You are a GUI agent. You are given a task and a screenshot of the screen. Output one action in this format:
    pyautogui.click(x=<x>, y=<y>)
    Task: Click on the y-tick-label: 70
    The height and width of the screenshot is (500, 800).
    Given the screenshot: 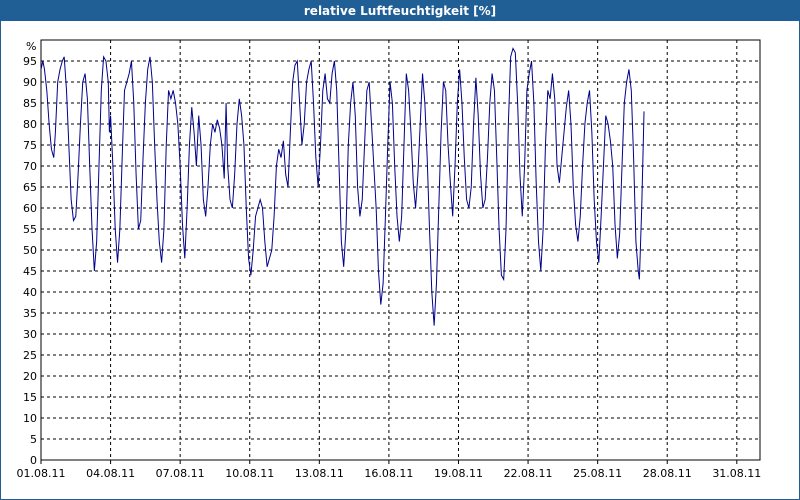 What is the action you would take?
    pyautogui.click(x=30, y=166)
    